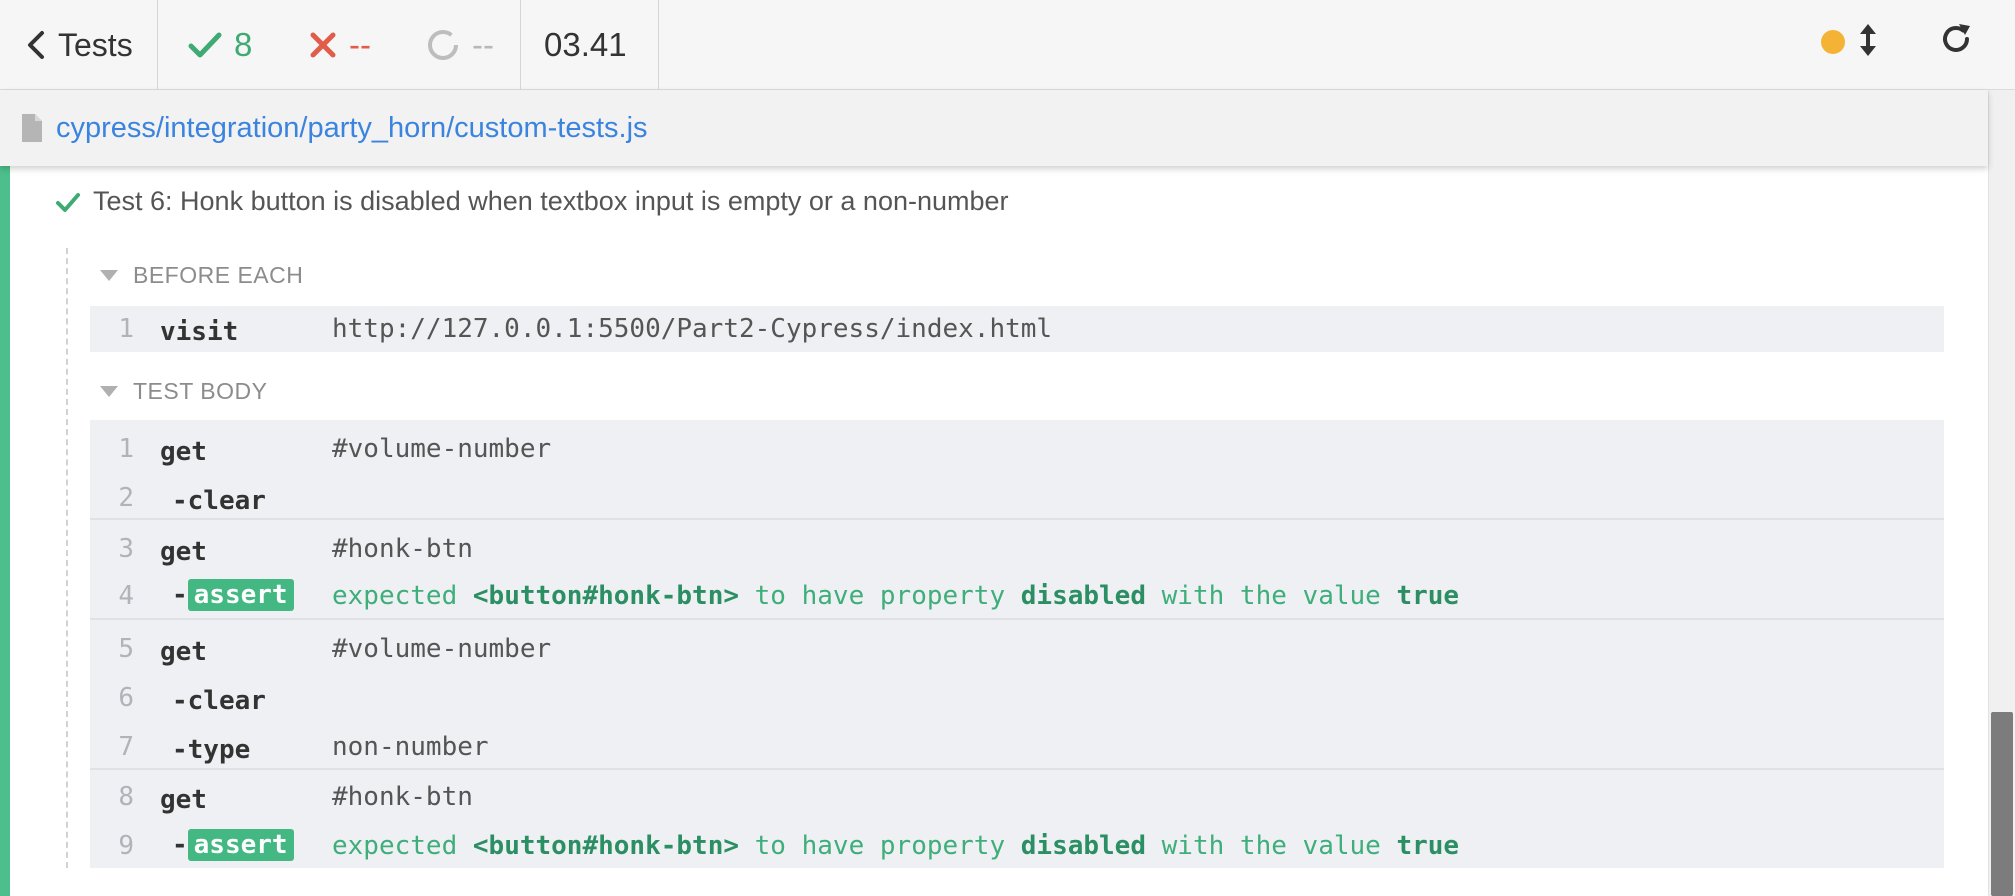 The width and height of the screenshot is (2015, 896). I want to click on file-icon, so click(32, 128).